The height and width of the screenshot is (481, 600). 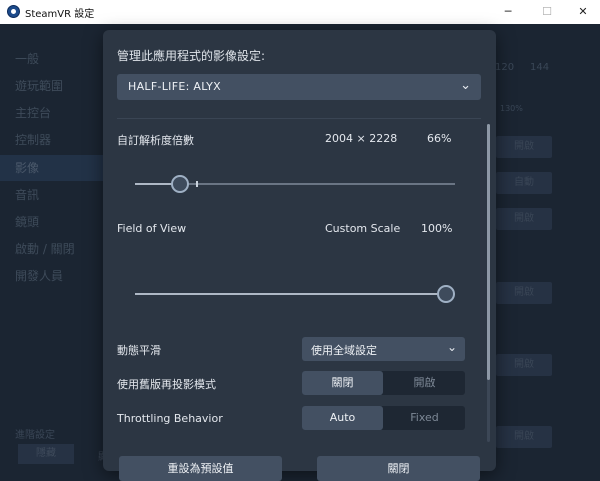 I want to click on resolution-recommended-marker, so click(x=196, y=184).